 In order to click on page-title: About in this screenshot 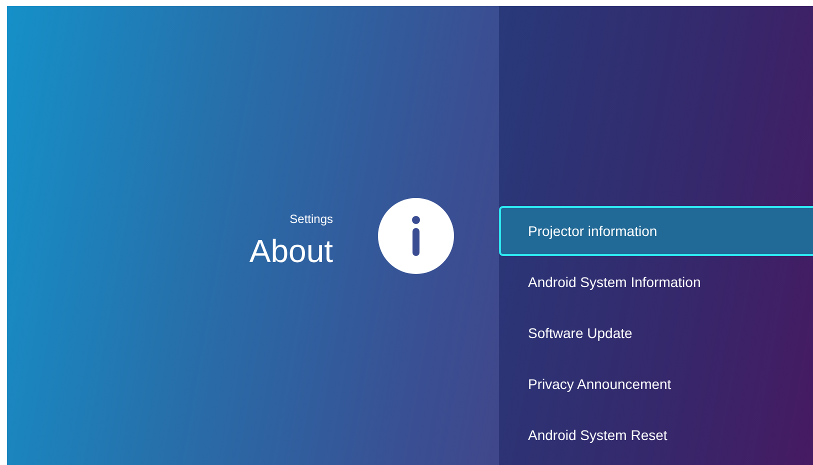, I will do `click(291, 251)`.